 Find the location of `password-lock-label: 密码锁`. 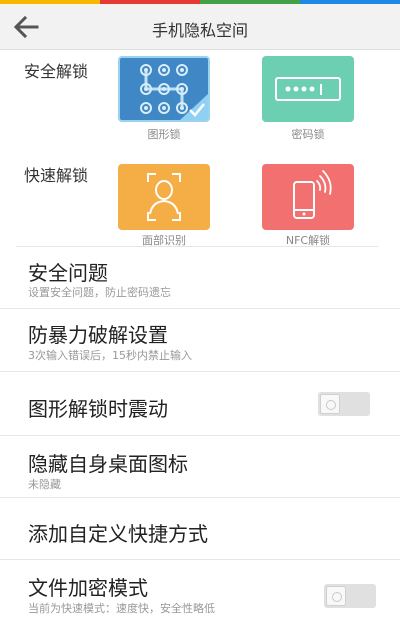

password-lock-label: 密码锁 is located at coordinates (308, 134).